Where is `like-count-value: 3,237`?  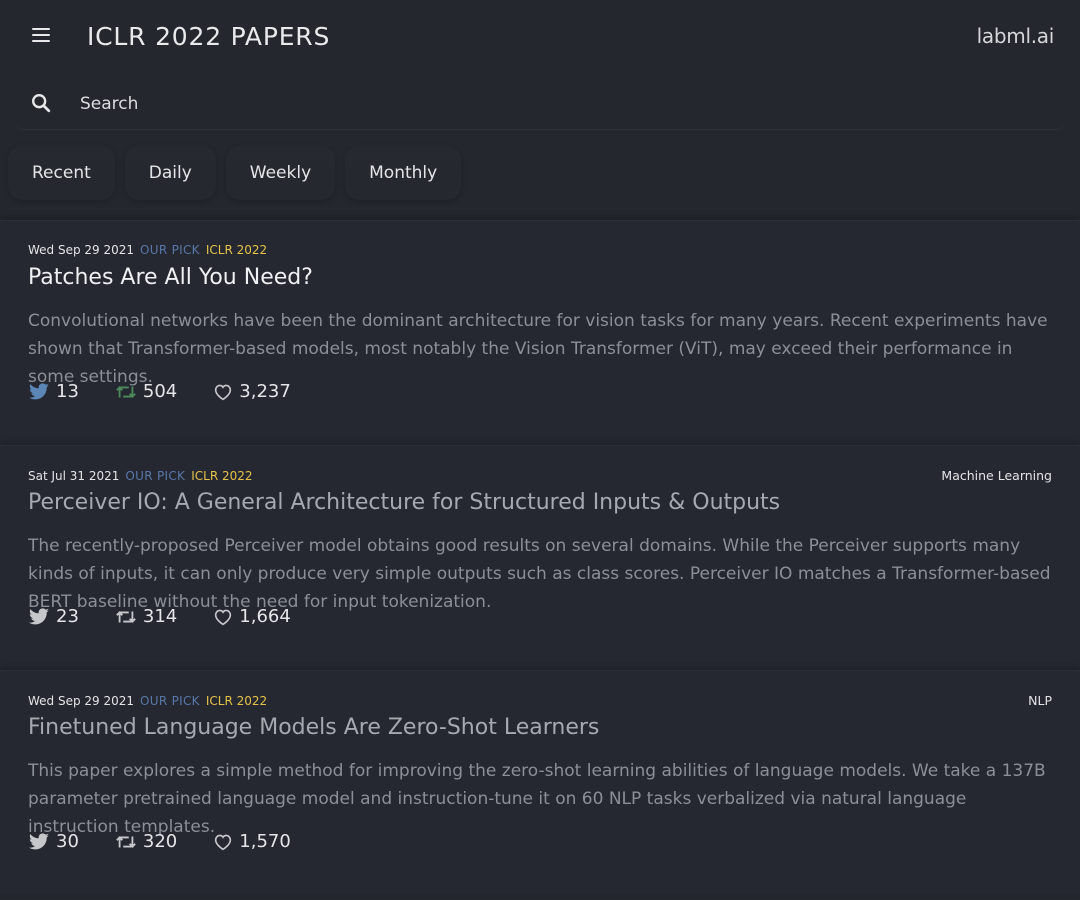
like-count-value: 3,237 is located at coordinates (265, 391).